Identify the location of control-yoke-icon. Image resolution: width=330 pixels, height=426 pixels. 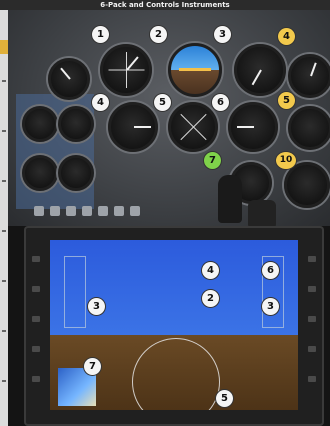
(230, 199).